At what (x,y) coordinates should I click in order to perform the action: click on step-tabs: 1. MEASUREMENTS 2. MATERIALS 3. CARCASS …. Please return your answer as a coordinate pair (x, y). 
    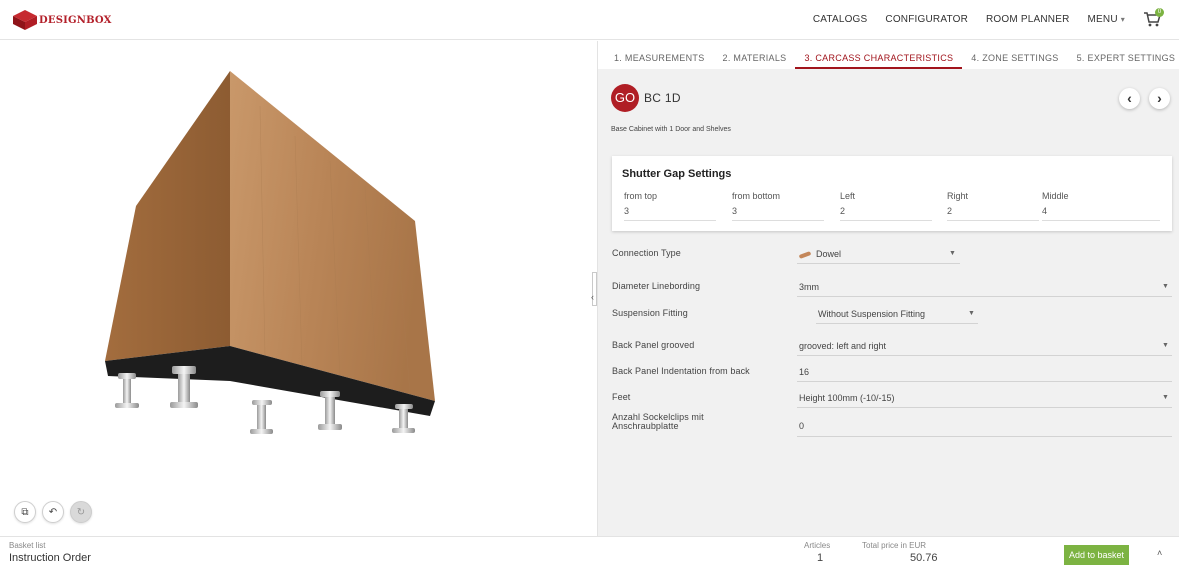
    Looking at the image, I should click on (888, 55).